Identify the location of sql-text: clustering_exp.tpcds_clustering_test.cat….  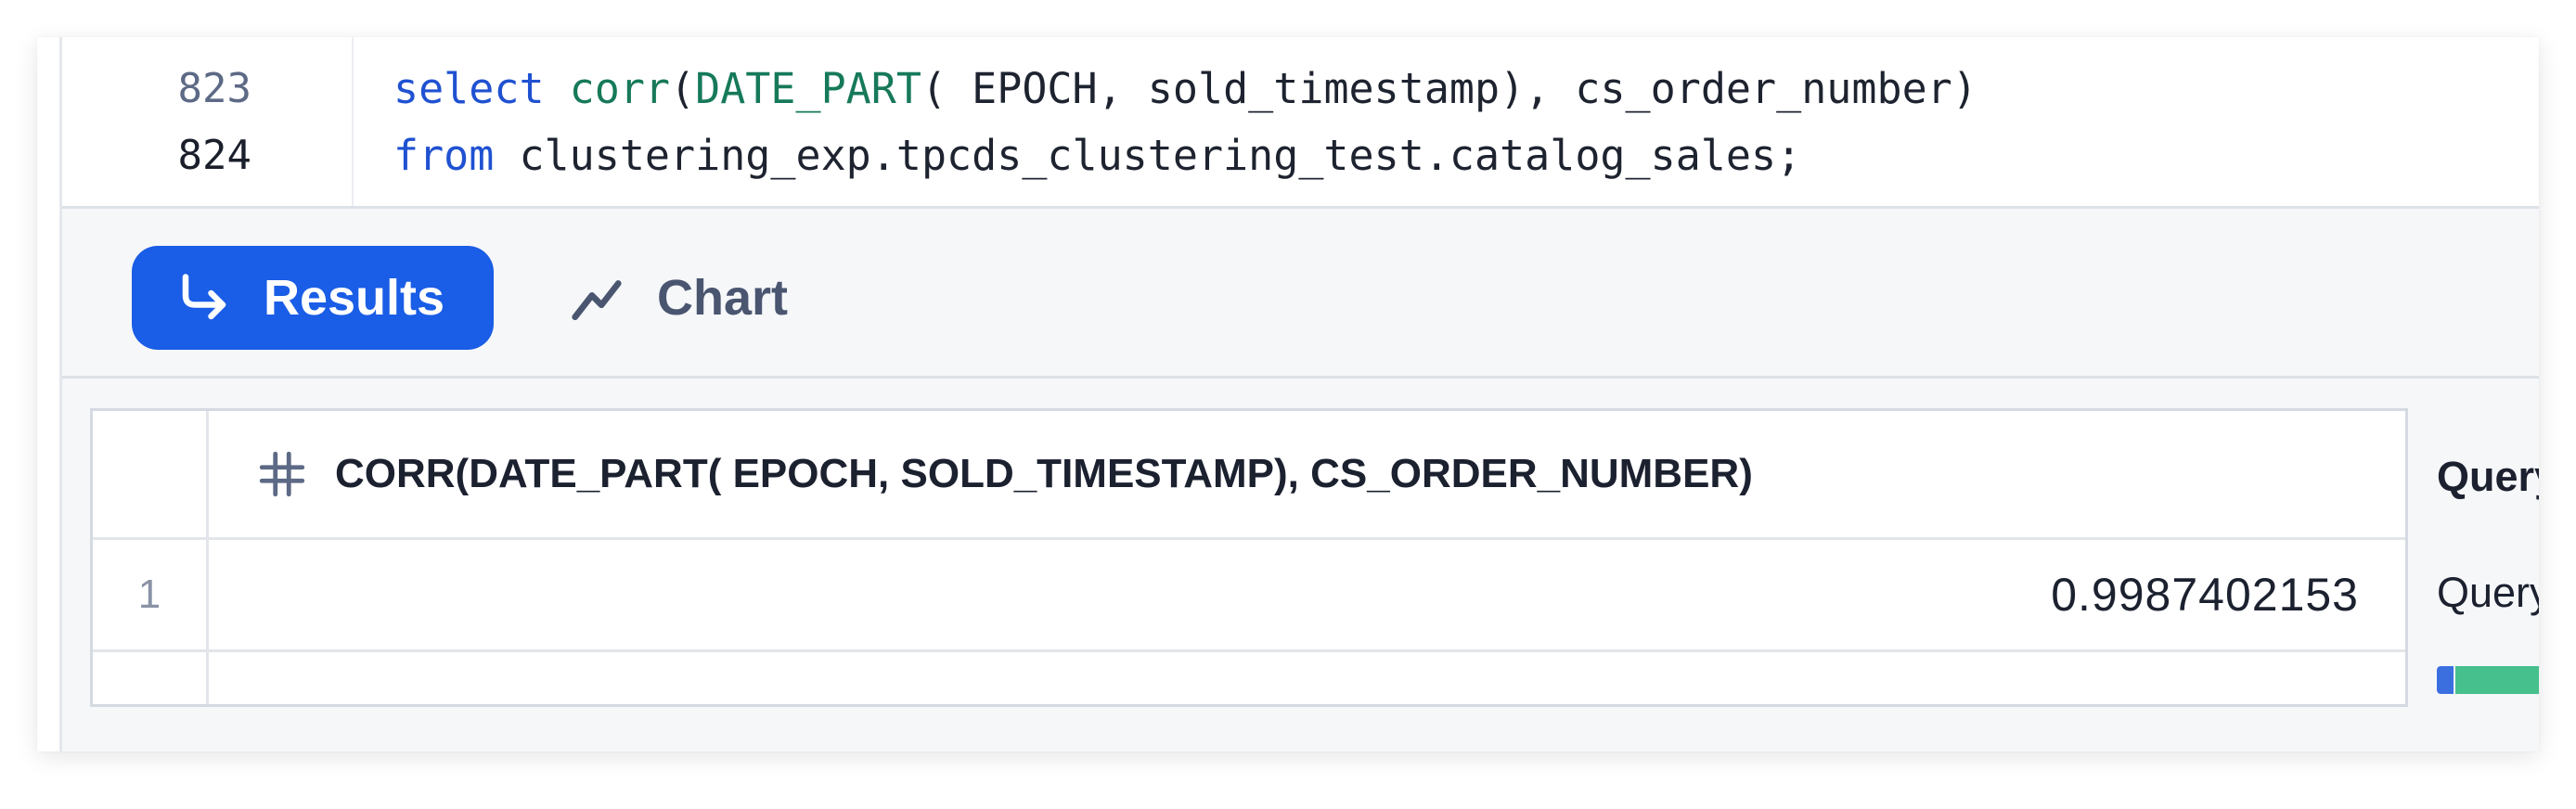
(1148, 155).